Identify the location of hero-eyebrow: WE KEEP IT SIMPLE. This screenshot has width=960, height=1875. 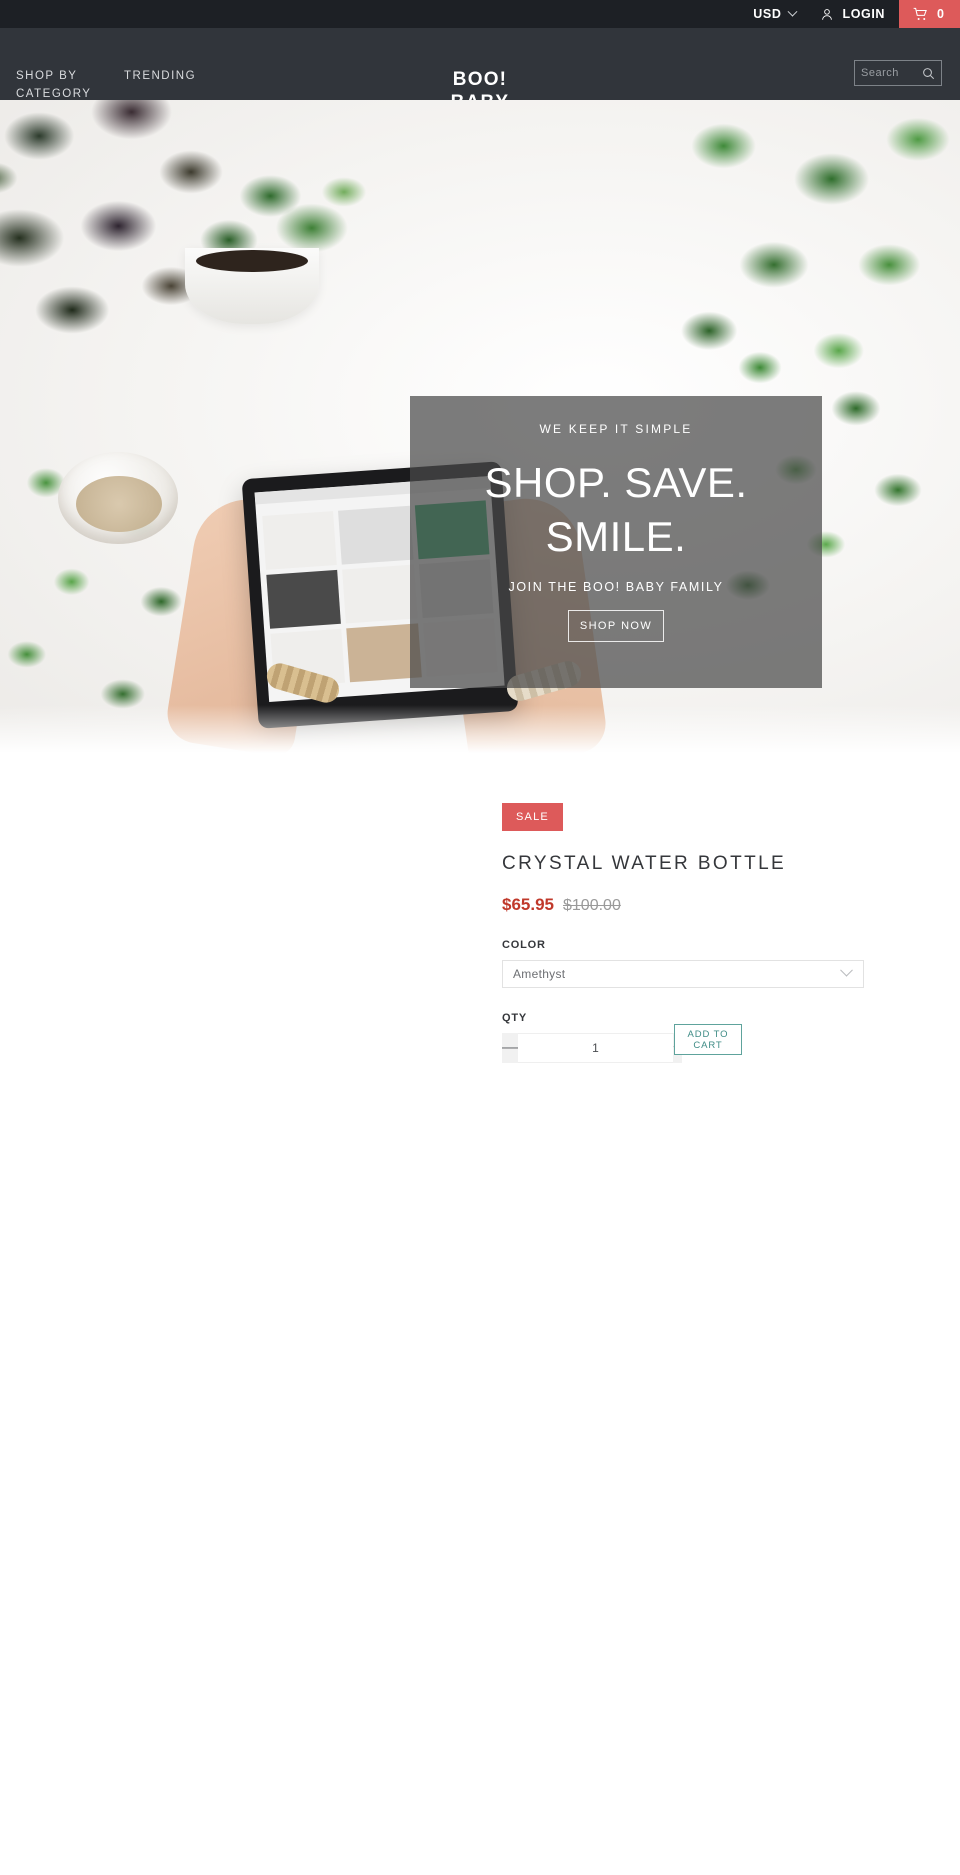
(616, 429).